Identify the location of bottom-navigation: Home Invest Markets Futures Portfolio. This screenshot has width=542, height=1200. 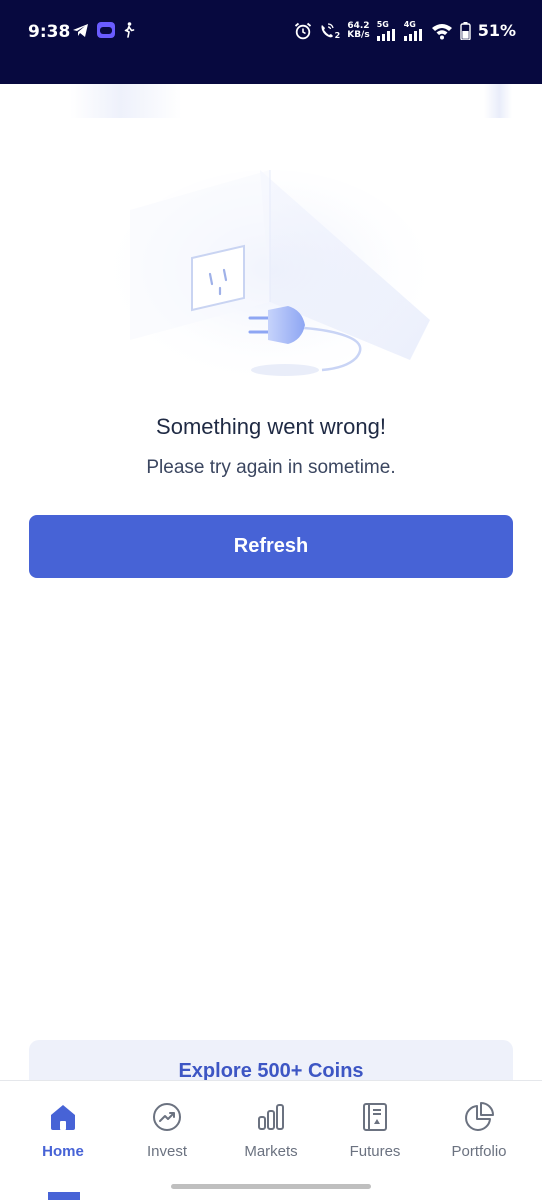
(271, 1140).